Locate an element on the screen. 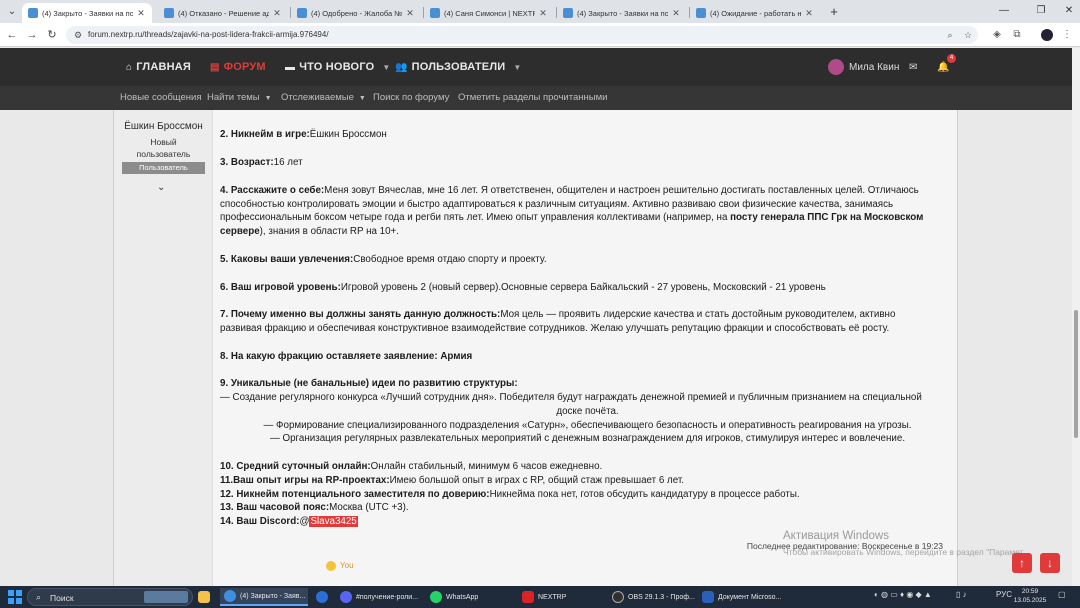 The image size is (1080, 608). taskbar-clock: 20:59 13.05.2025 is located at coordinates (1030, 596).